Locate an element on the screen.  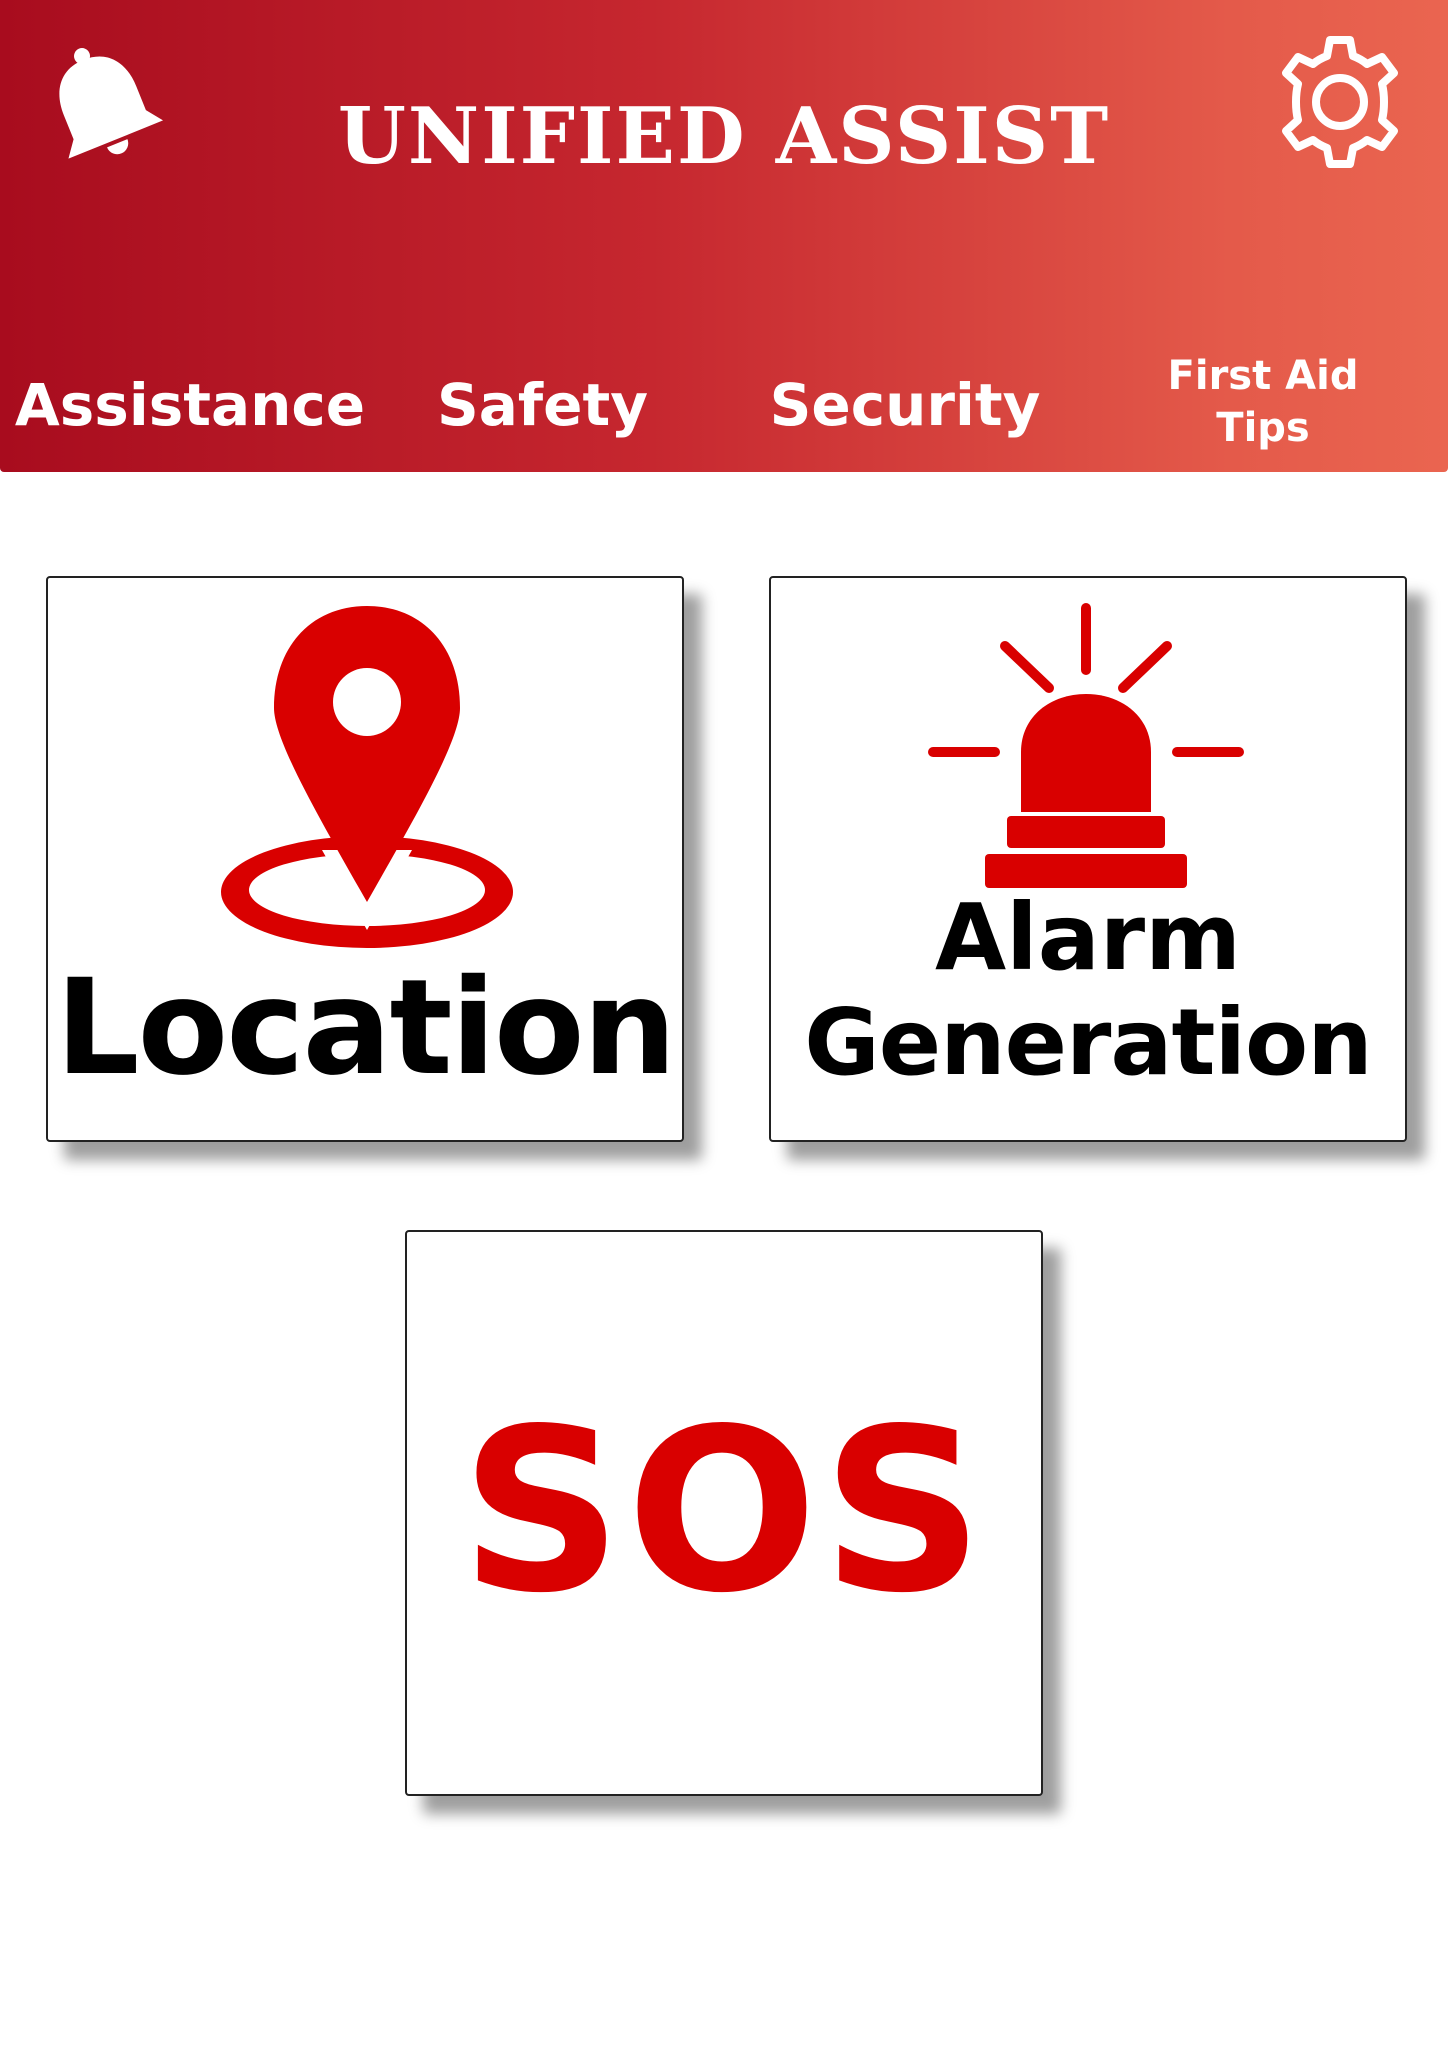
location-pin-icon is located at coordinates (367, 777).